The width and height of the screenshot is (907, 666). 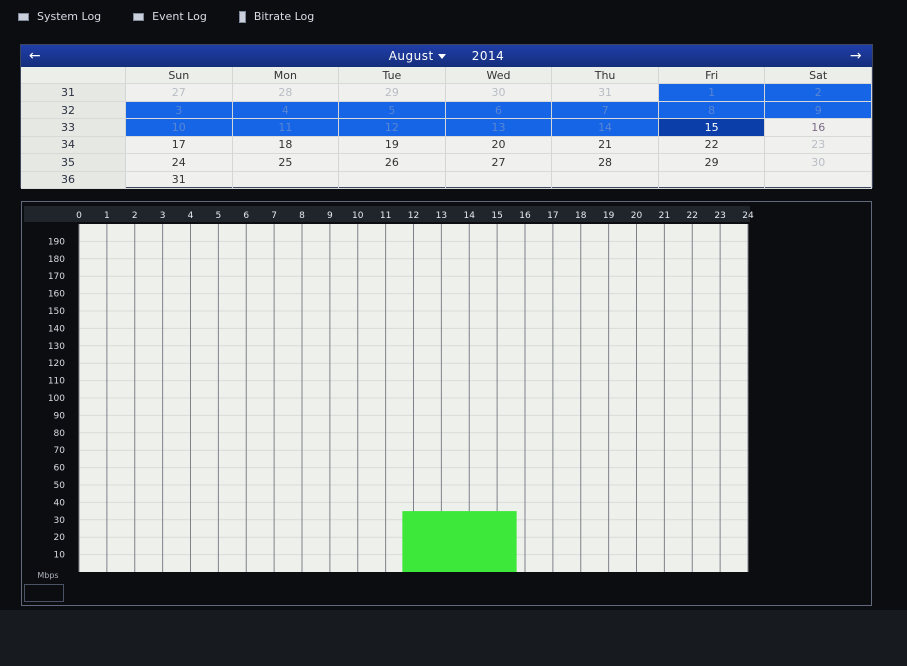 What do you see at coordinates (552, 216) in the screenshot?
I see `x-tick-label: 17` at bounding box center [552, 216].